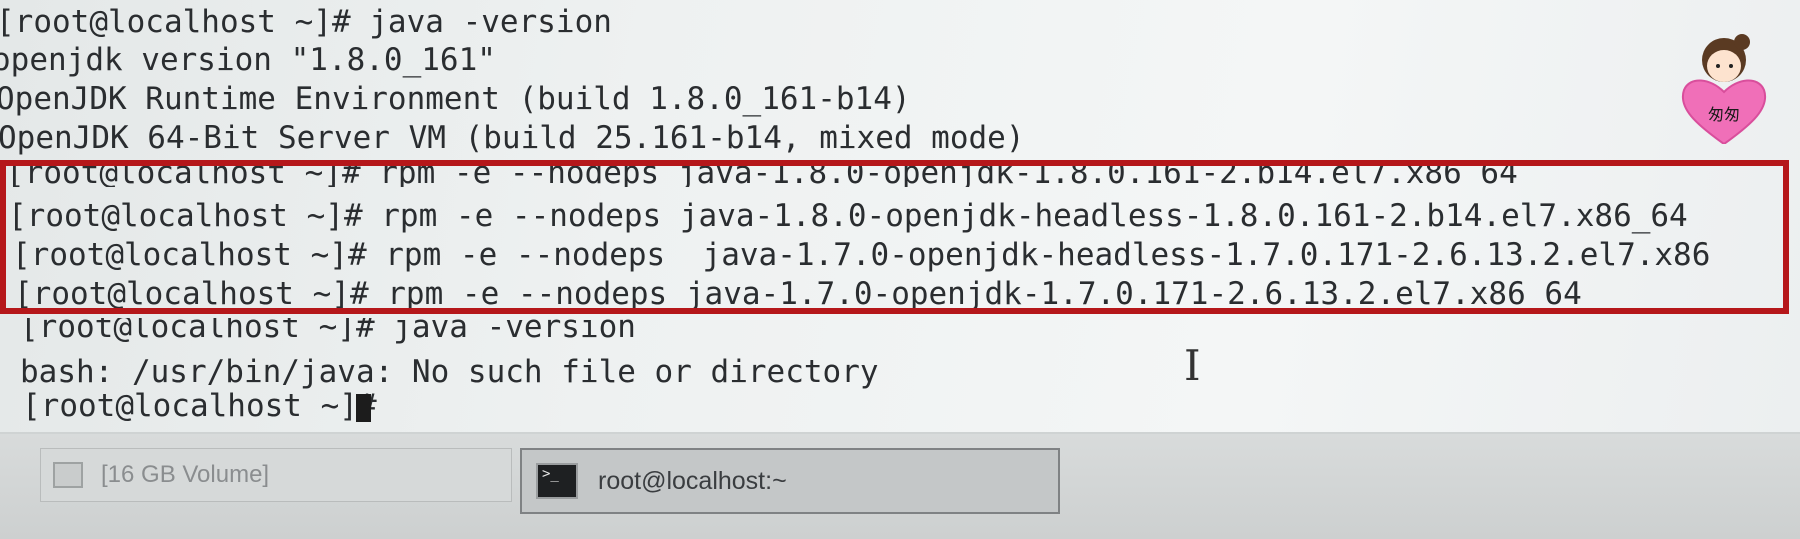  What do you see at coordinates (557, 481) in the screenshot?
I see `terminal-icon: >_` at bounding box center [557, 481].